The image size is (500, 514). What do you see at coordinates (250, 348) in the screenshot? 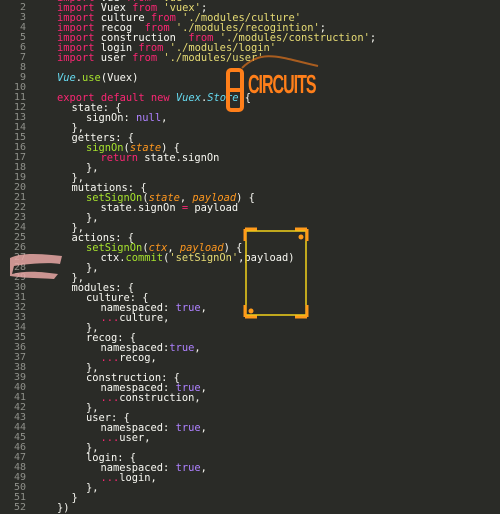
I see `code-line: 36 namespaced:true,` at bounding box center [250, 348].